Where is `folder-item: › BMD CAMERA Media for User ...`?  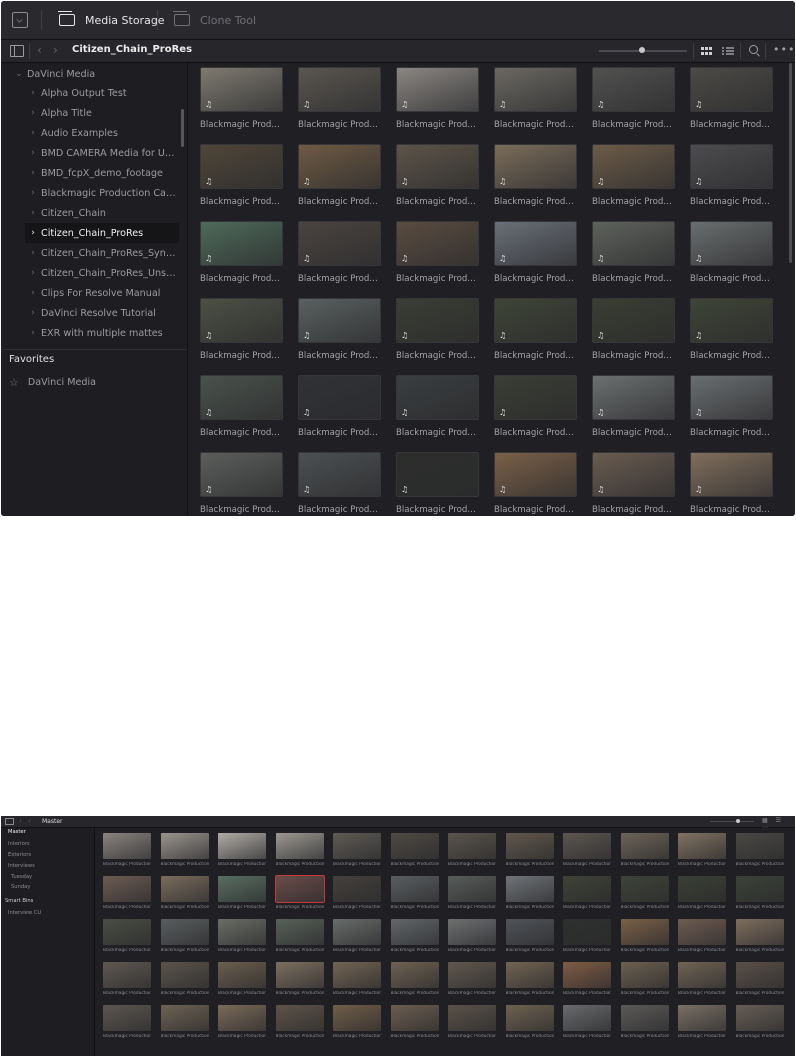
folder-item: › BMD CAMERA Media for User ... is located at coordinates (102, 153).